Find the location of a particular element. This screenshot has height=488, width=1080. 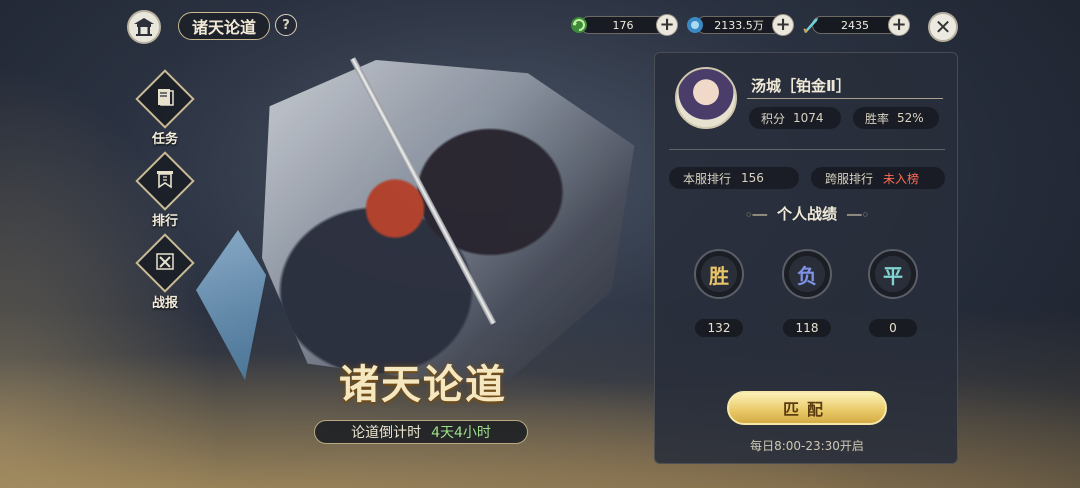

event-title: 诸天论道 is located at coordinates (423, 384).